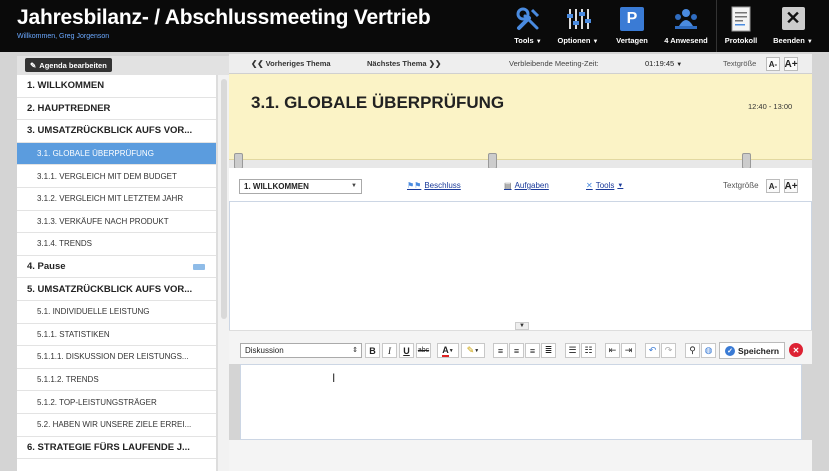 This screenshot has height=471, width=829. I want to click on justify-button: ≣, so click(548, 350).